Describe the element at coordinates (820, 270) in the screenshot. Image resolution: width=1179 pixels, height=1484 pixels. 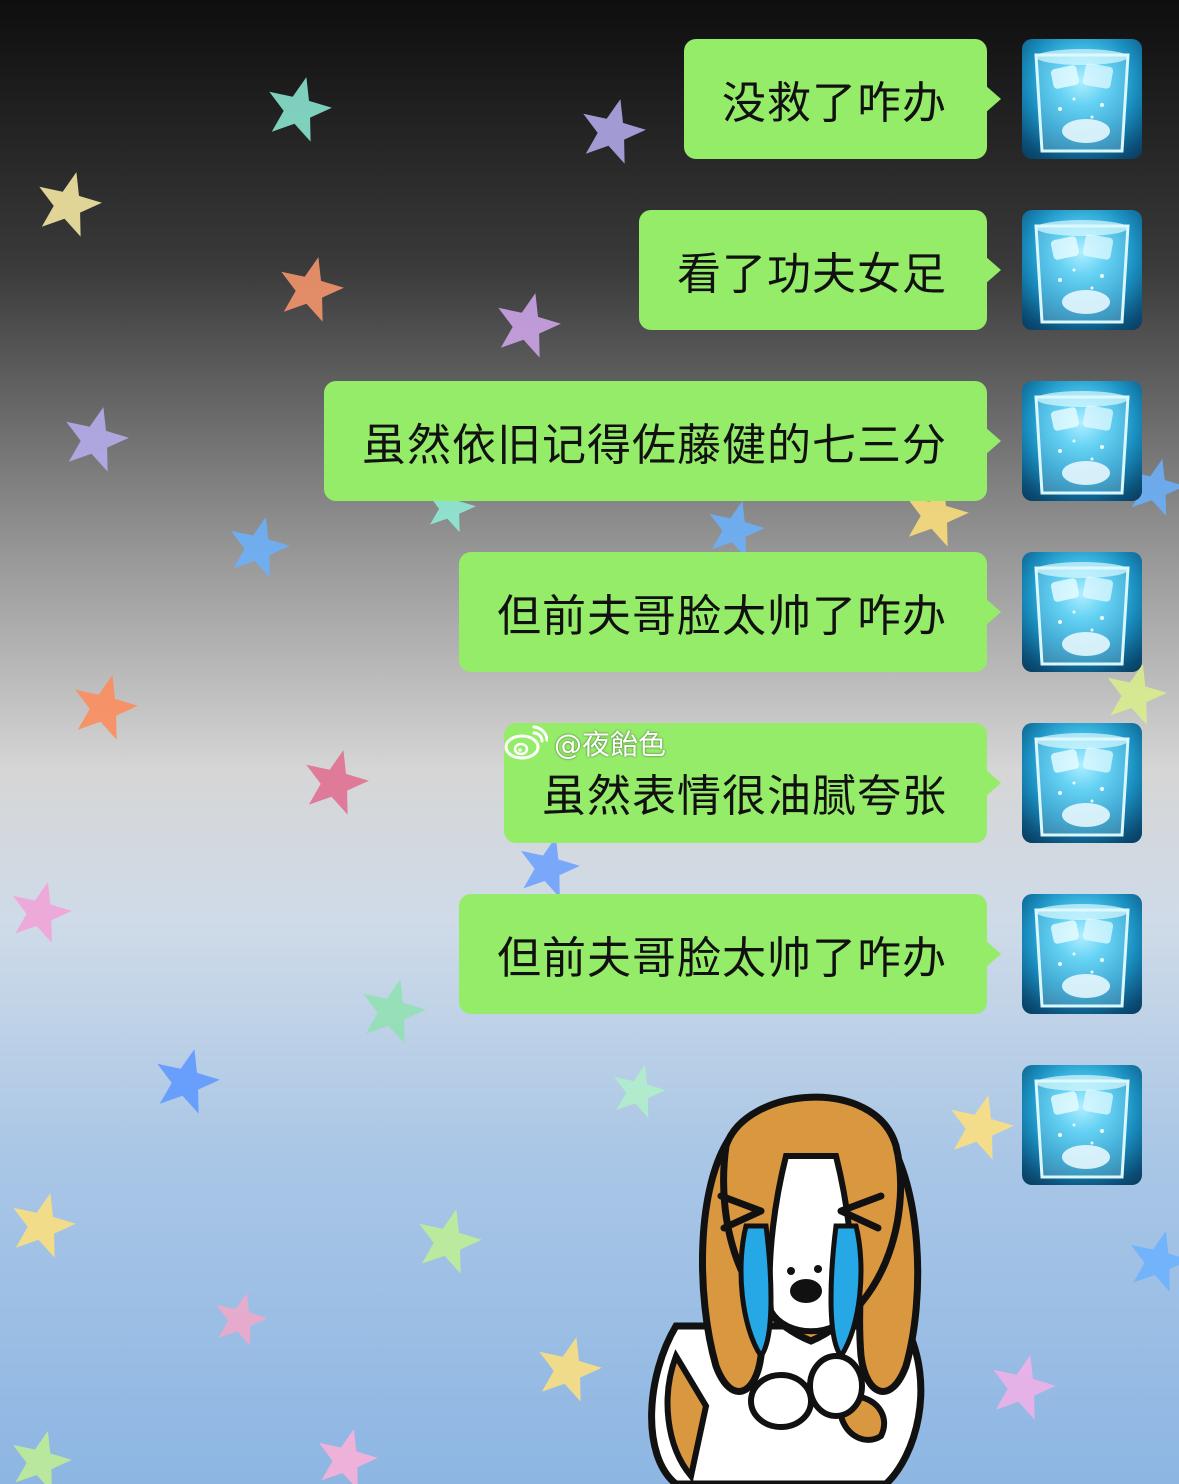
I see `message-bubble: 看了功夫女足` at that location.